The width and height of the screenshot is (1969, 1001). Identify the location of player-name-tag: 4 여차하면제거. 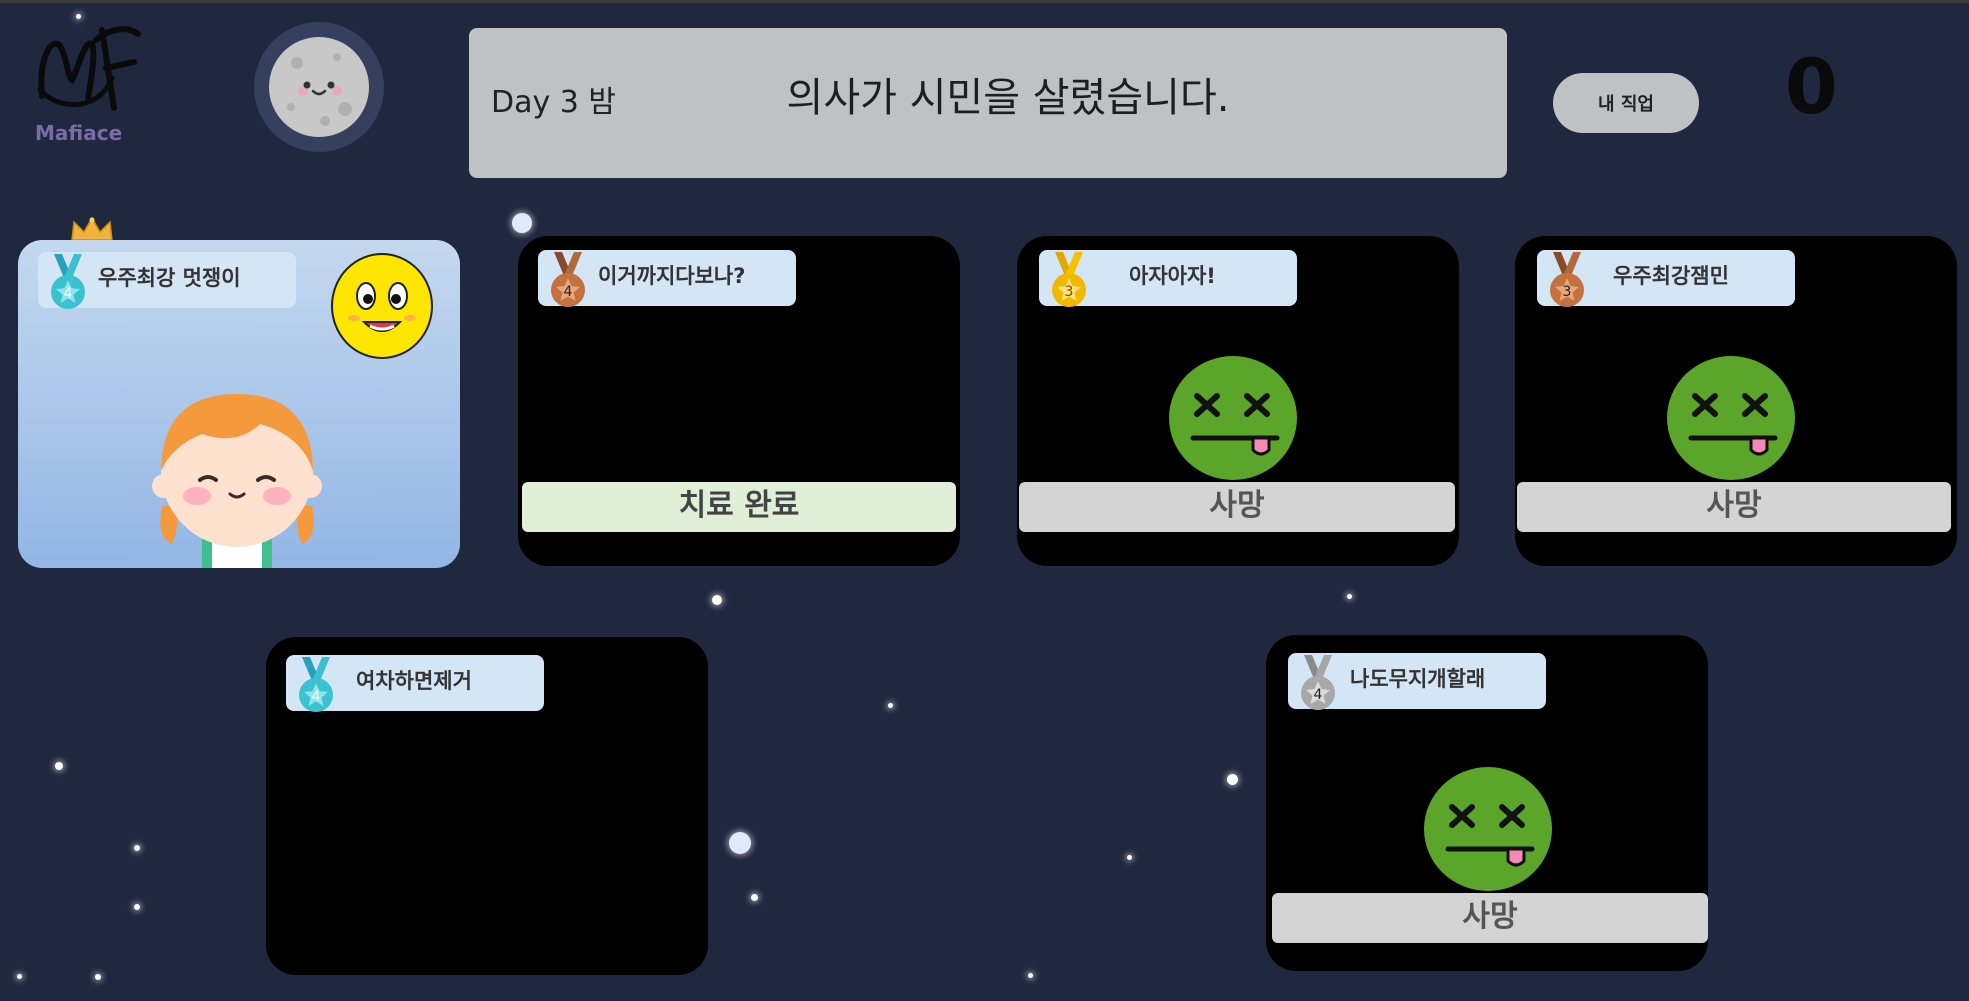
(415, 683).